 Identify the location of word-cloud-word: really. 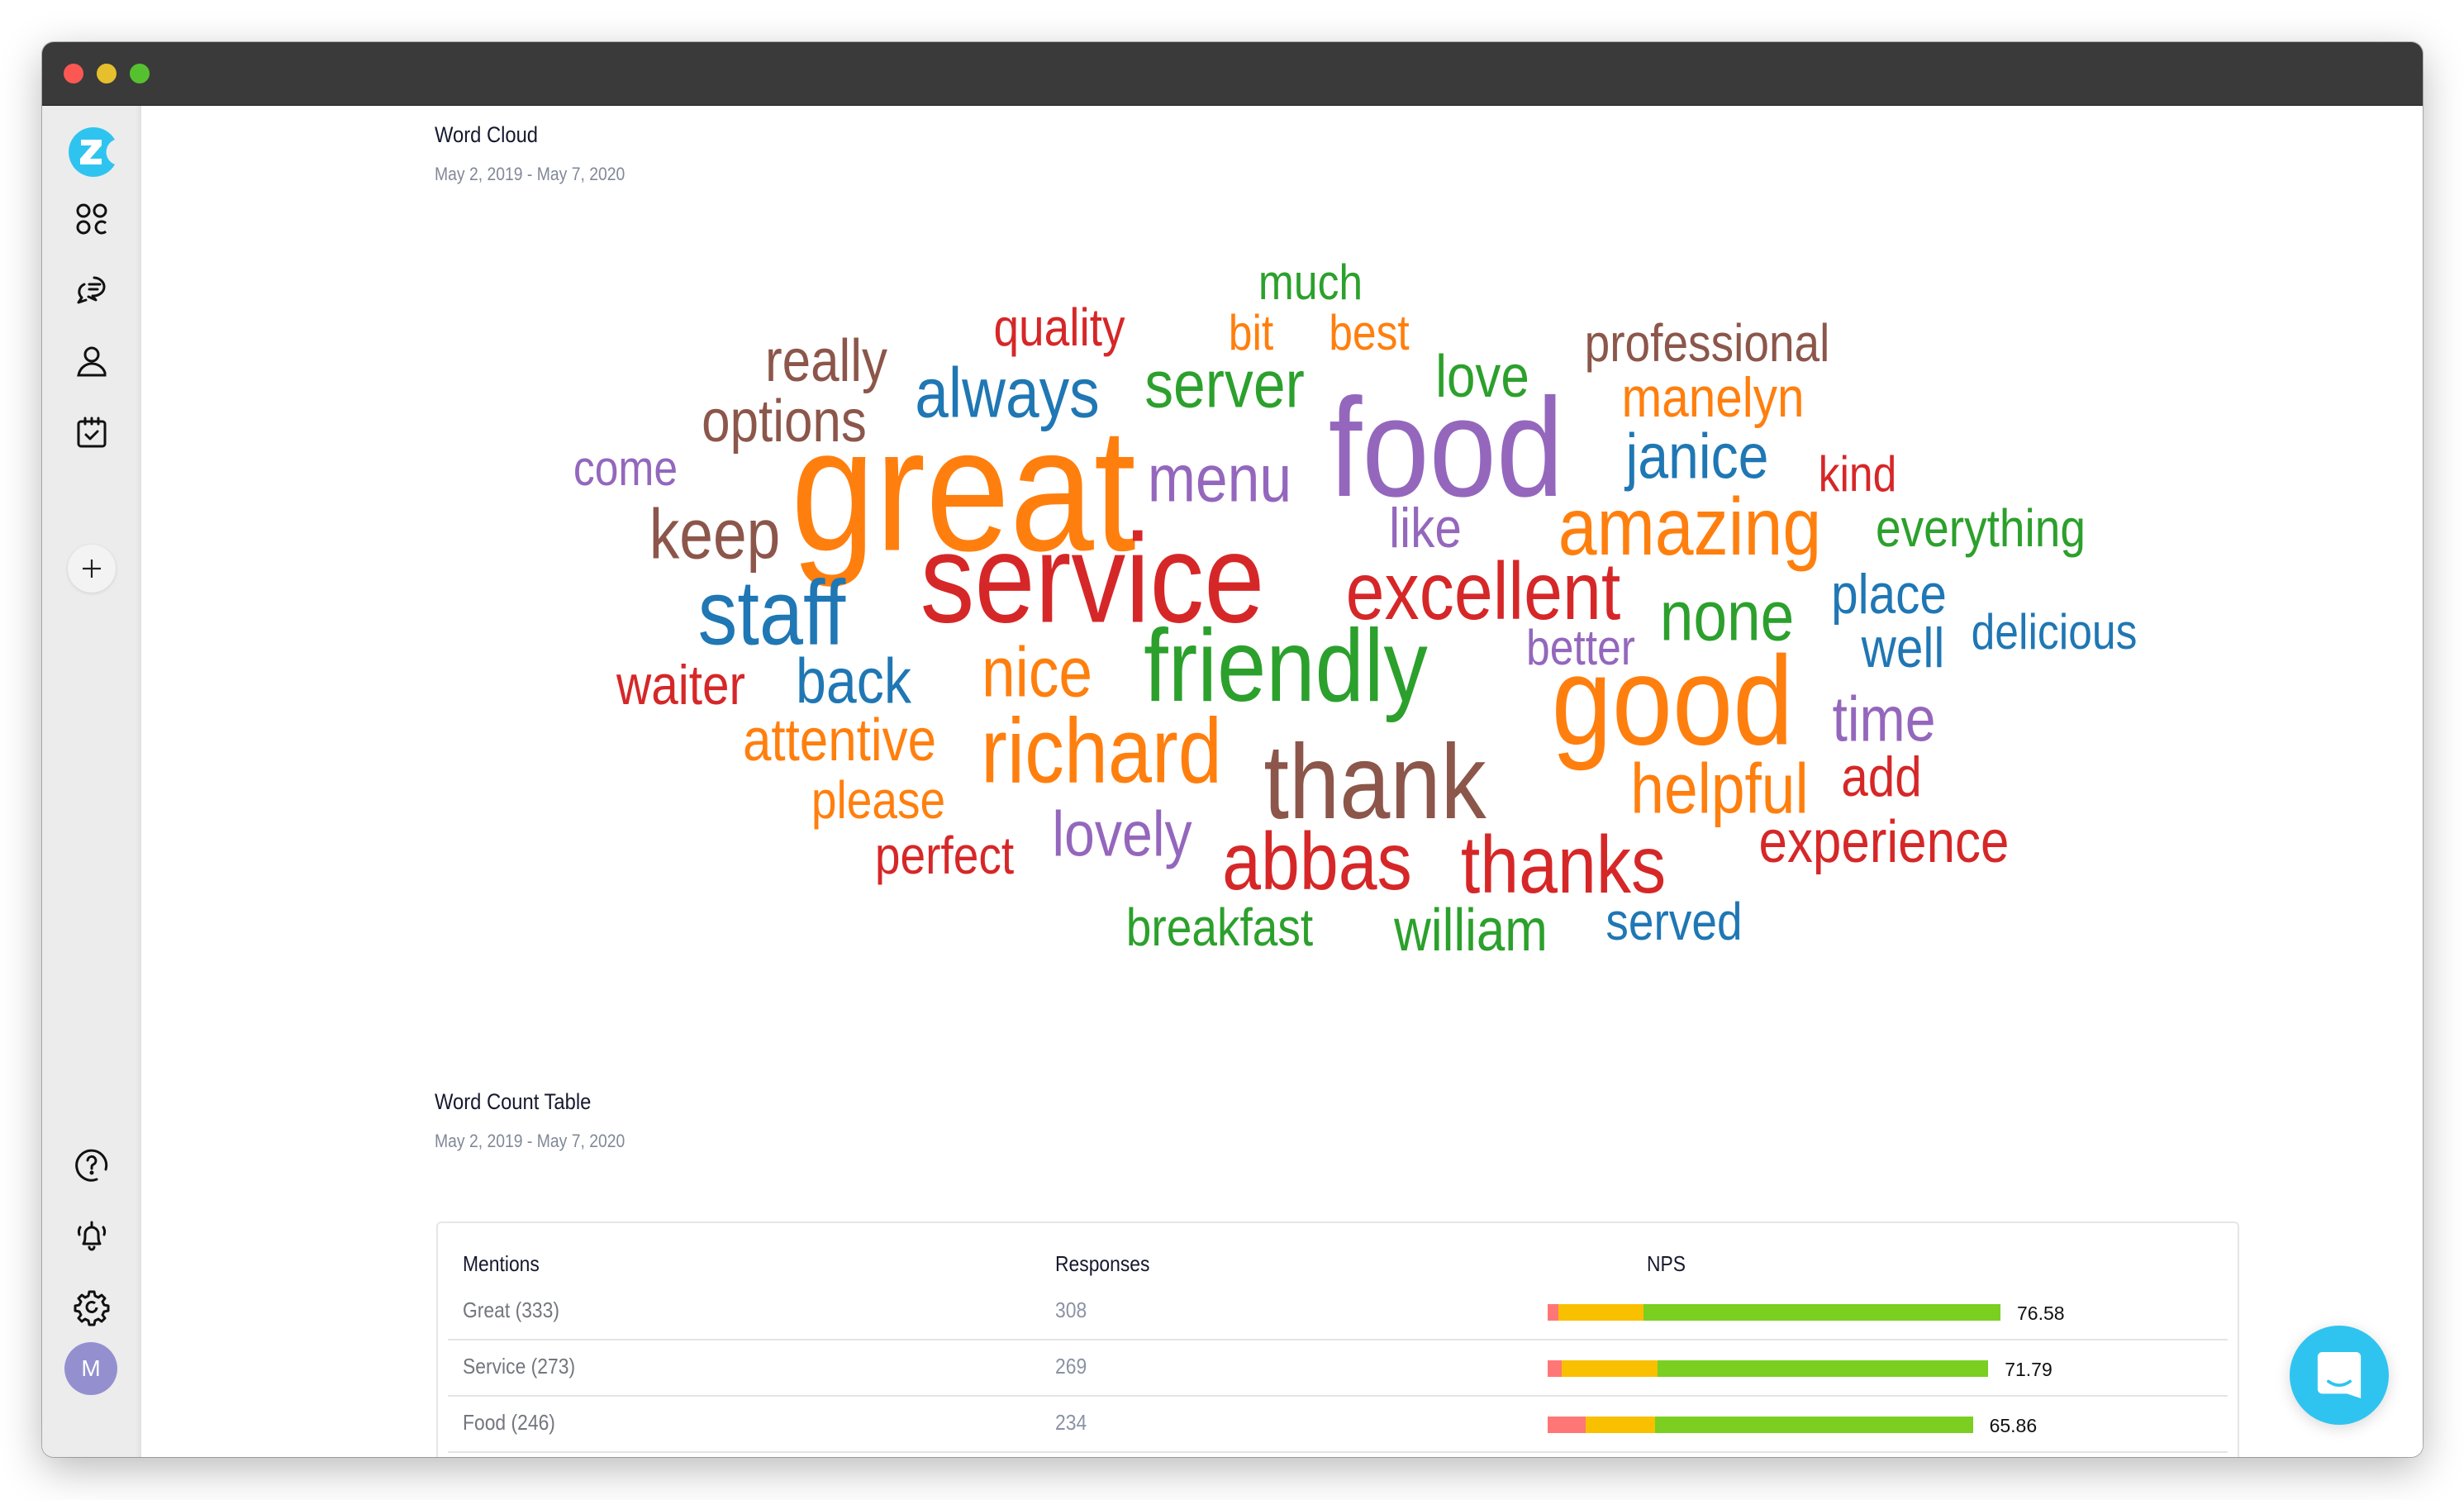
(826, 361).